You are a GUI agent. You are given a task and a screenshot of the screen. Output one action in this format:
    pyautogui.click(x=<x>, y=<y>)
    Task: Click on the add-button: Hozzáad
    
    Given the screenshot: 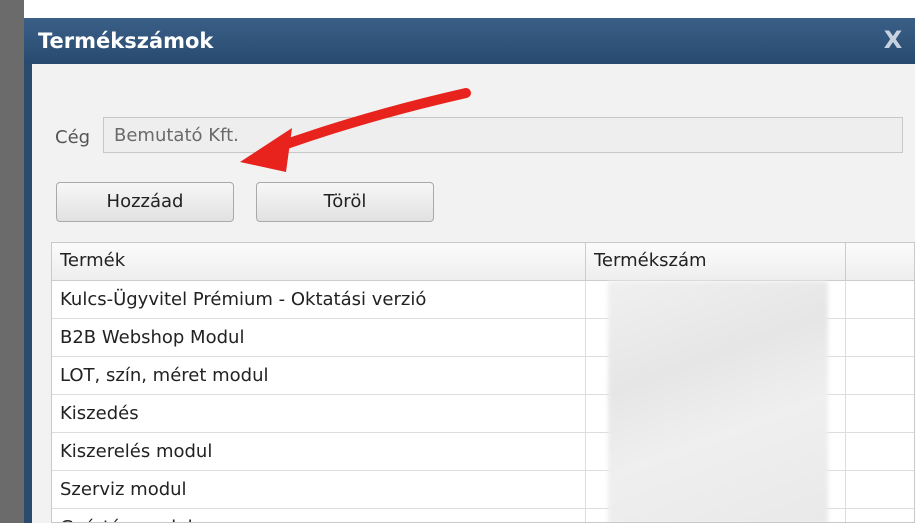 What is the action you would take?
    pyautogui.click(x=145, y=202)
    